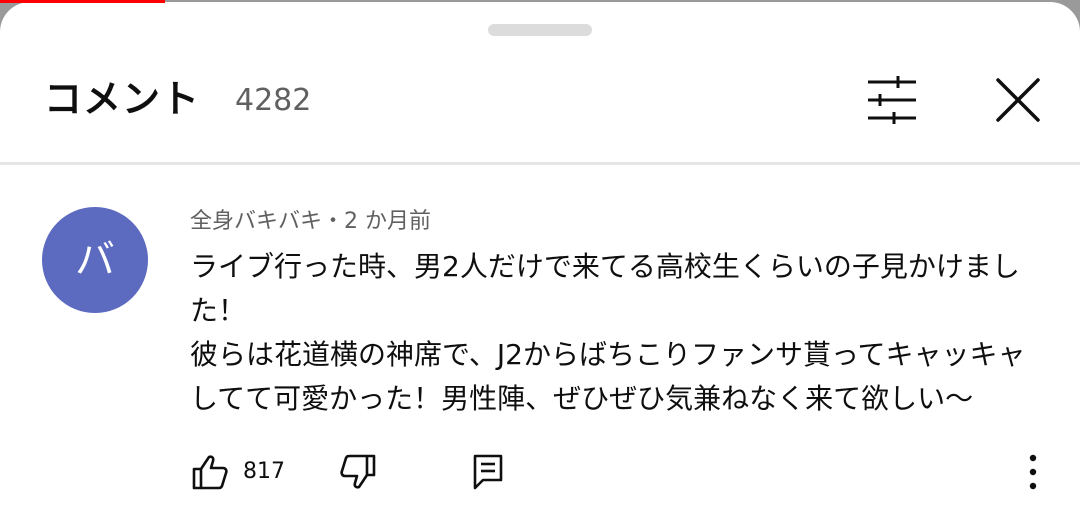  What do you see at coordinates (218, 310) in the screenshot?
I see `comment-line: た！` at bounding box center [218, 310].